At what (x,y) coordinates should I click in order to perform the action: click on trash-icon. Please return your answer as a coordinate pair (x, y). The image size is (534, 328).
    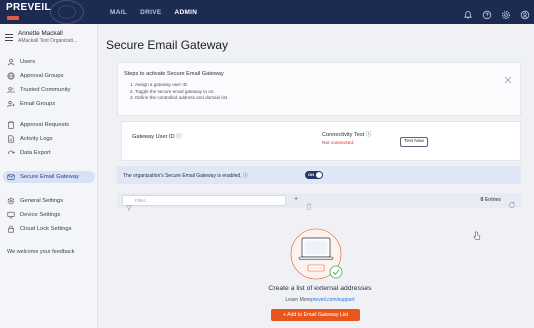
    Looking at the image, I should click on (309, 203).